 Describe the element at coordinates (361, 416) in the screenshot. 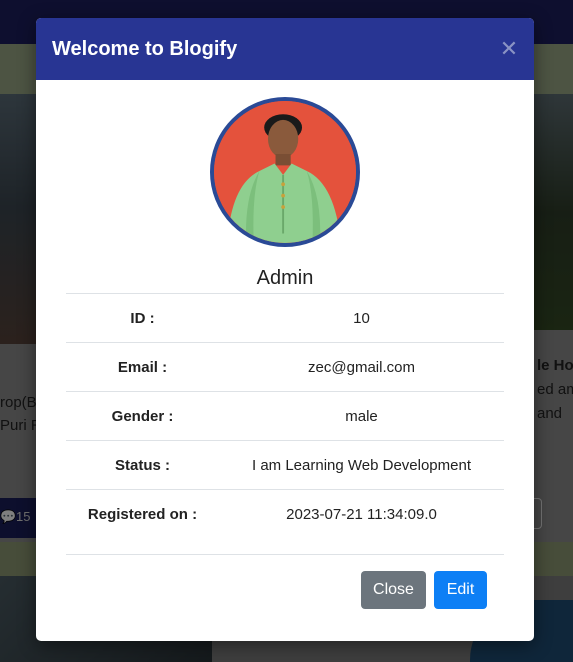

I see `row-value: male` at that location.